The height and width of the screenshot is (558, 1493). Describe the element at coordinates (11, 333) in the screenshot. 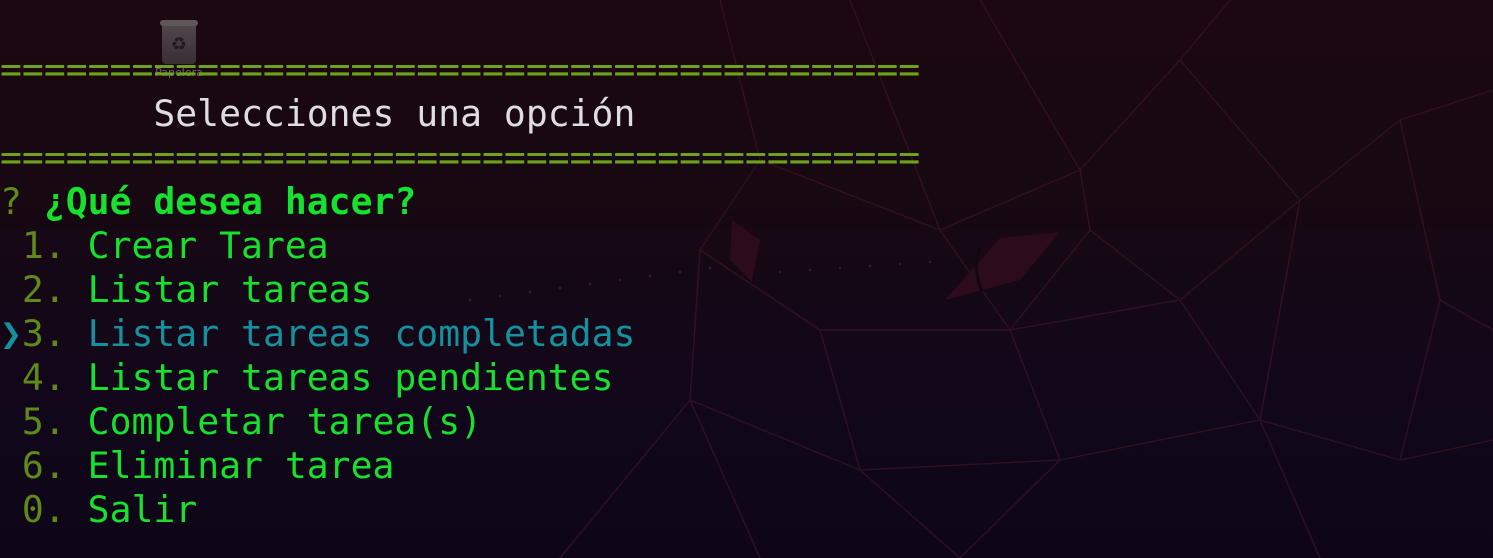

I see `selection-pointer-icon: ❯` at that location.